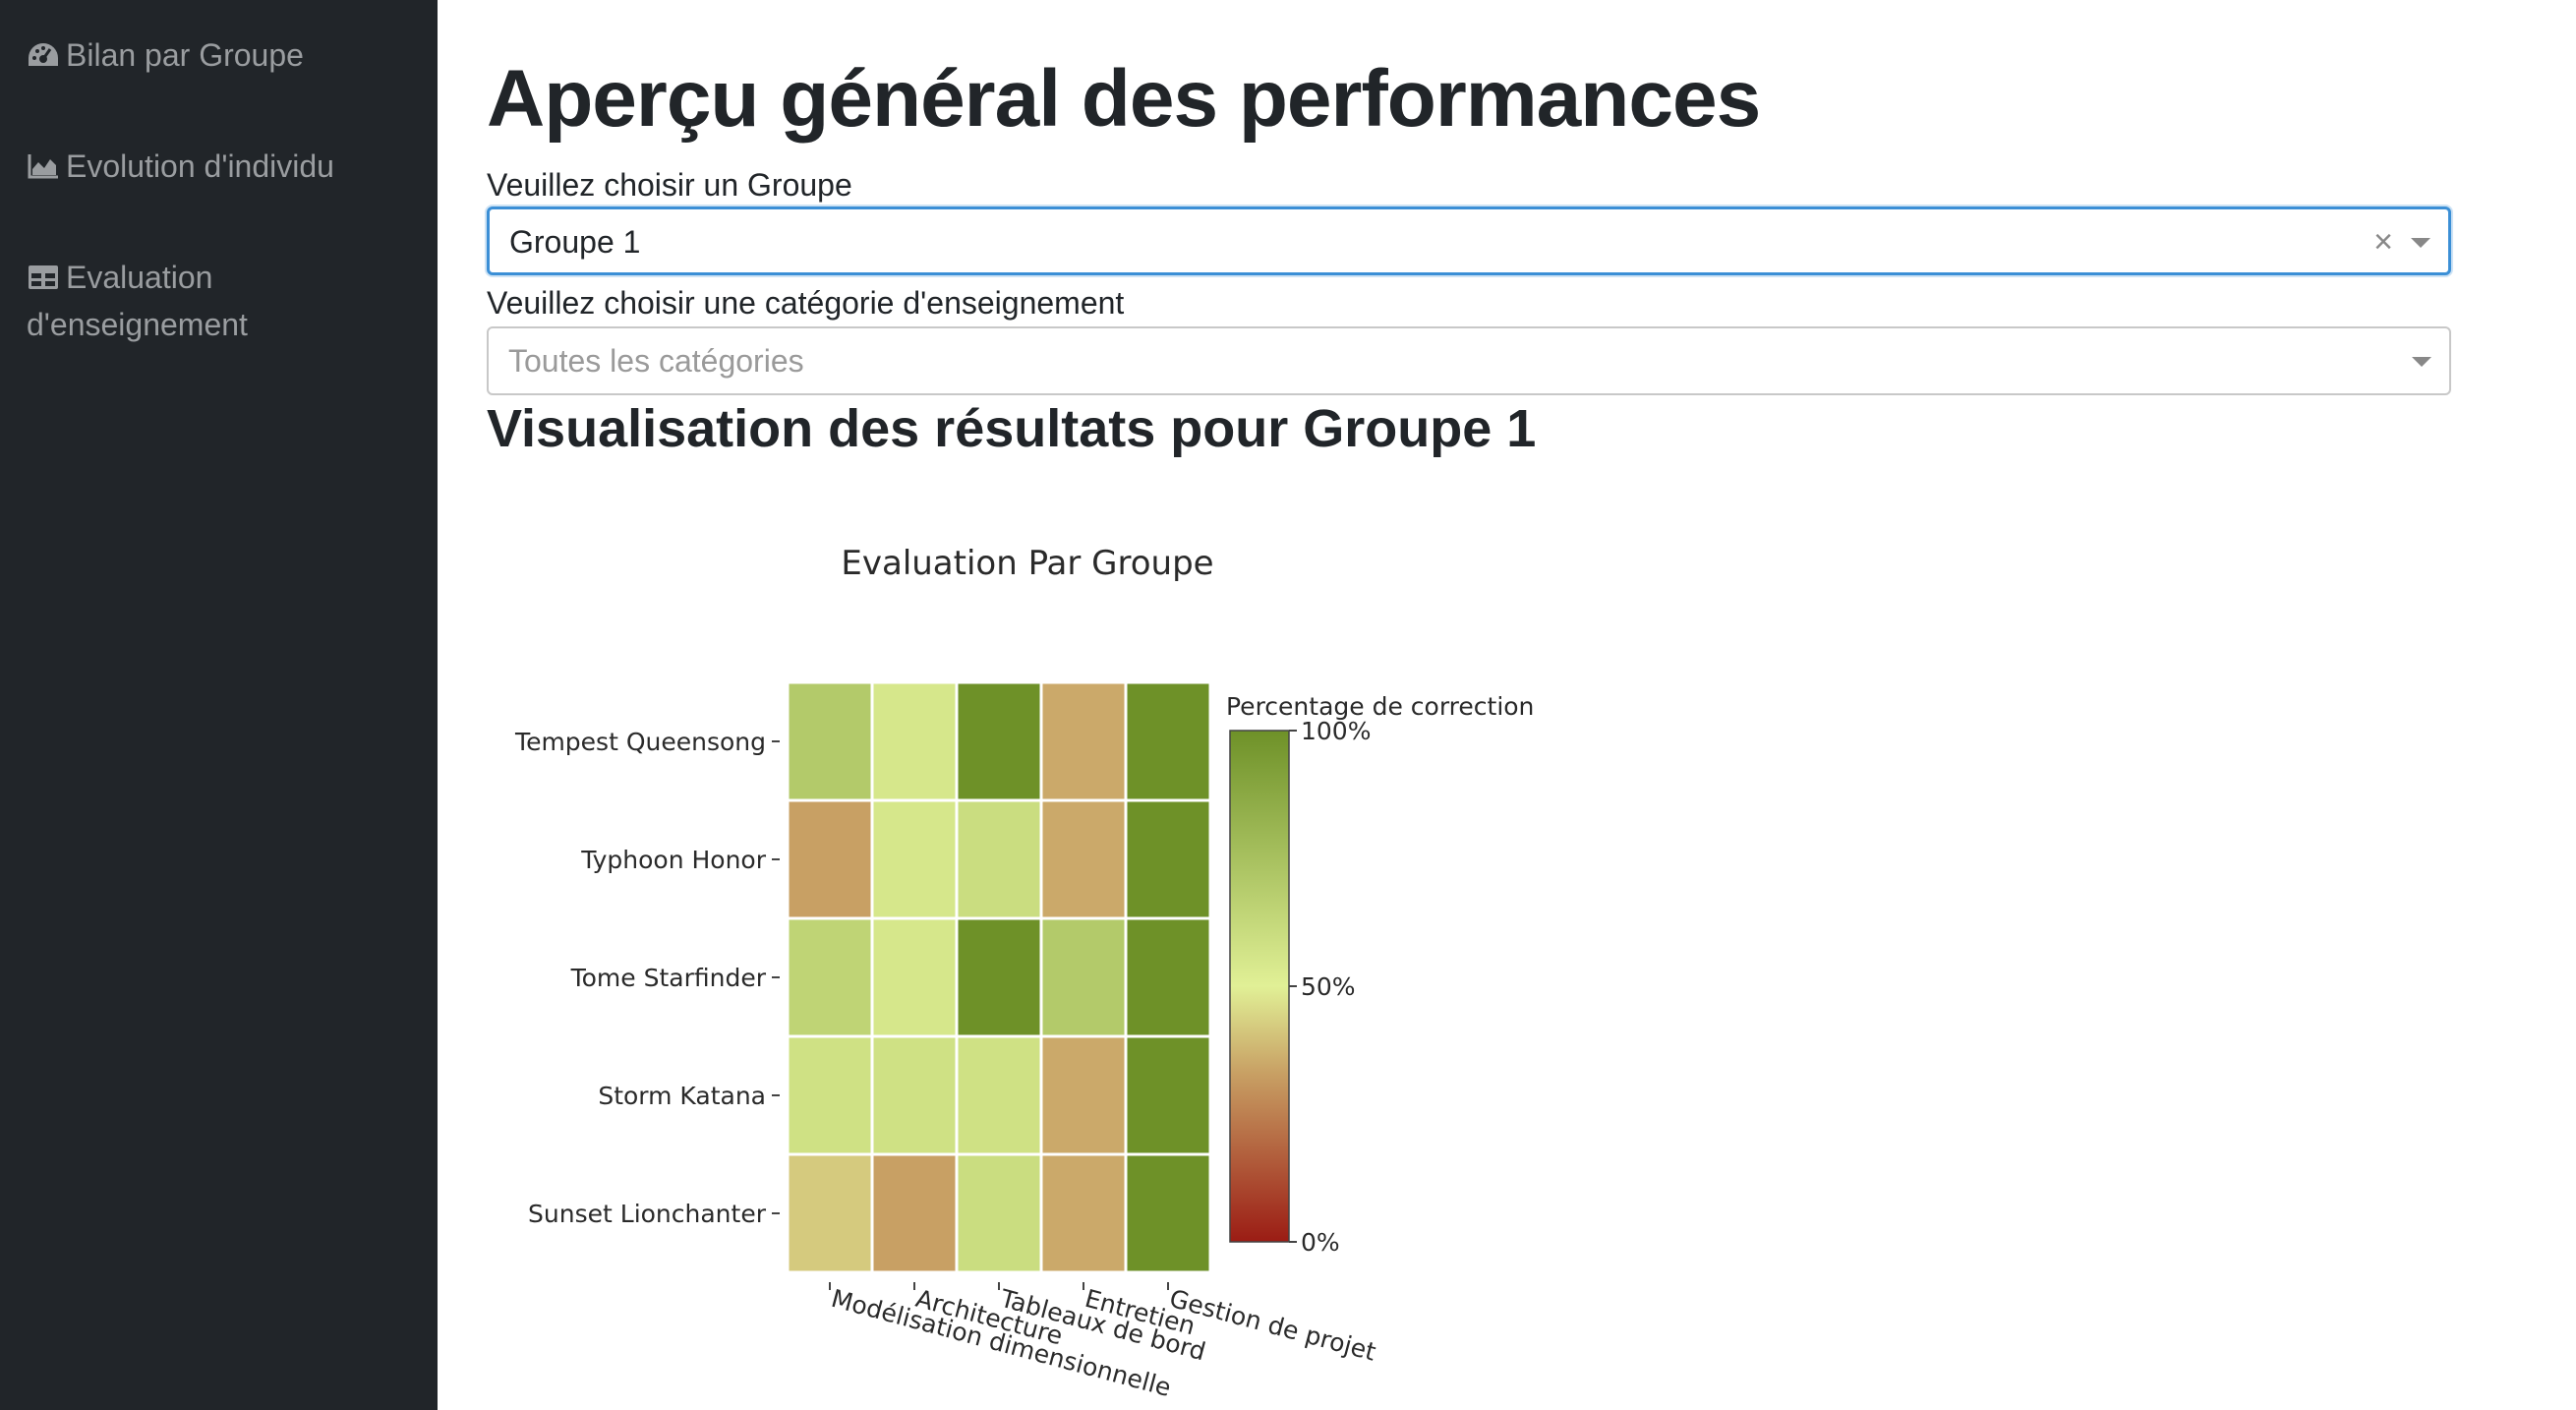 The width and height of the screenshot is (2576, 1410). Describe the element at coordinates (137, 301) in the screenshot. I see `sidebar-item-evaluation-enseignement: Evaluation d'enseignement` at that location.